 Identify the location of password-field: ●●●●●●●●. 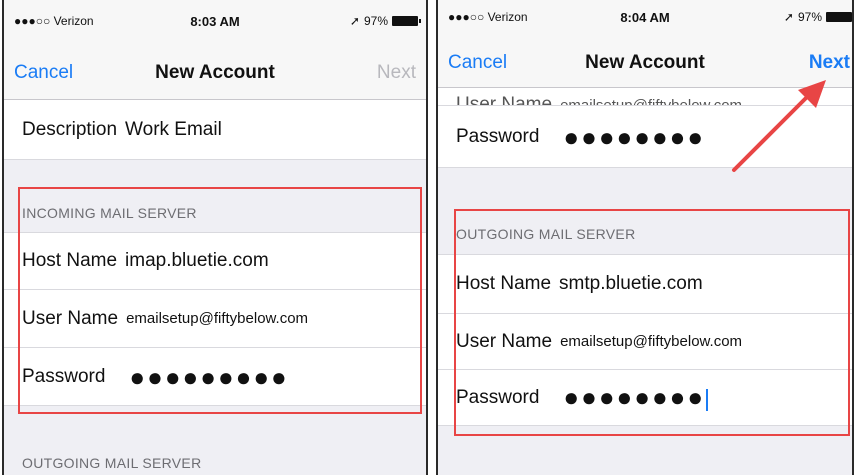
(634, 137).